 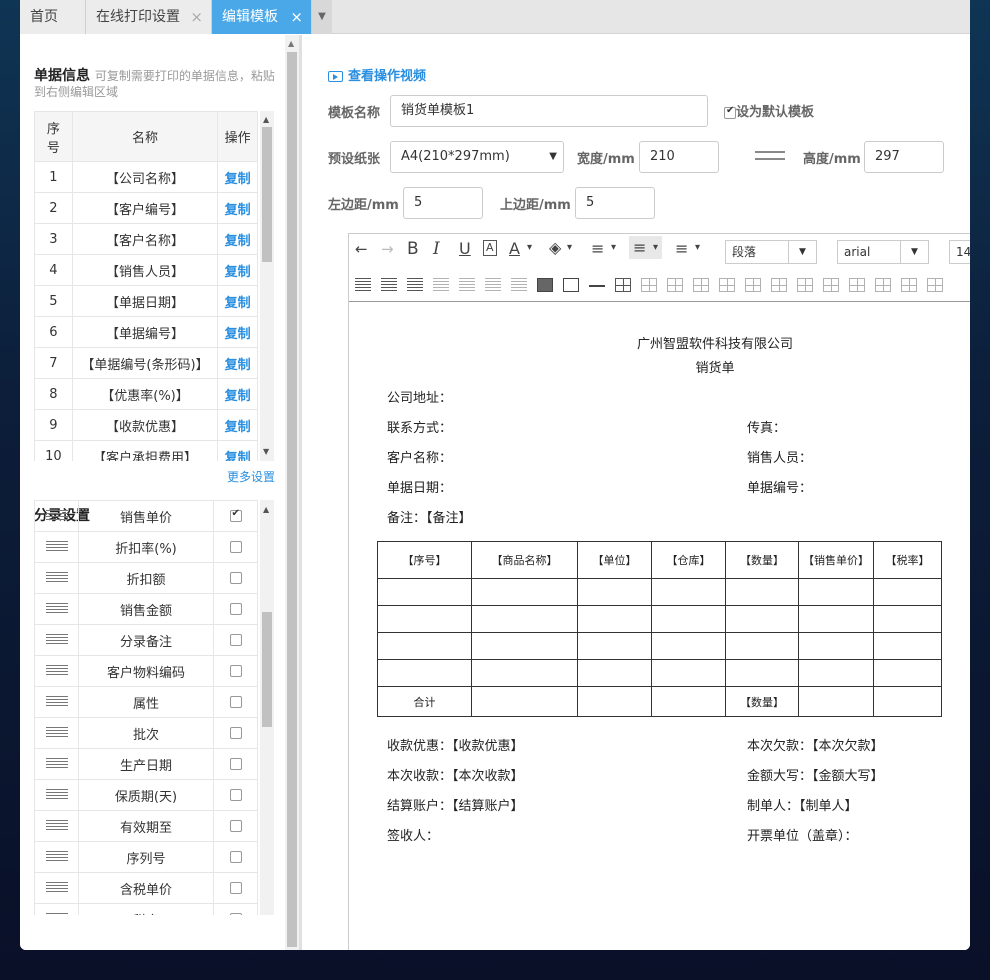 I want to click on merge-down-icon, so click(x=857, y=285).